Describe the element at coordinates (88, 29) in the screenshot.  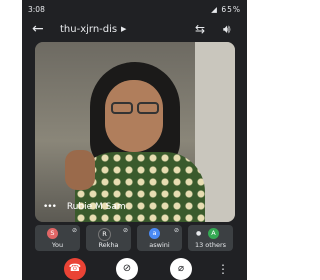
I see `meeting-code: thu-xjrn-dis` at that location.